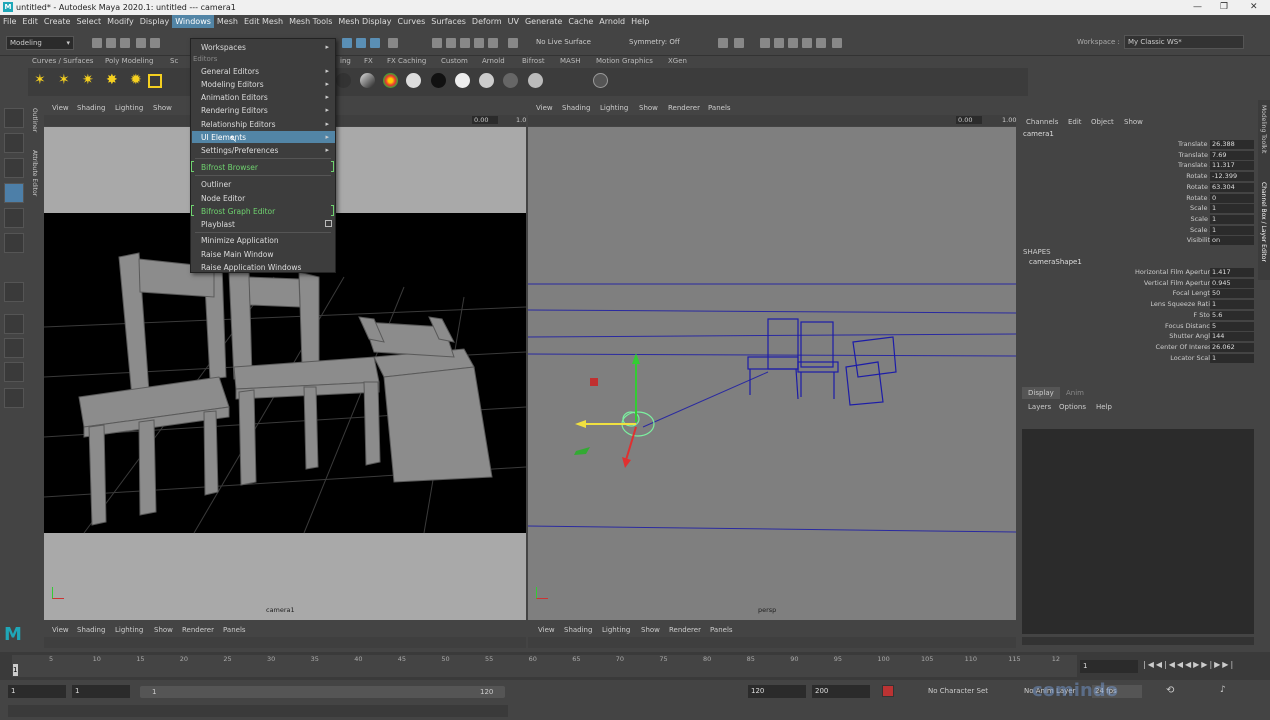 The image size is (1270, 720). What do you see at coordinates (1138, 230) in the screenshot?
I see `channel-row: Scale Z1` at bounding box center [1138, 230].